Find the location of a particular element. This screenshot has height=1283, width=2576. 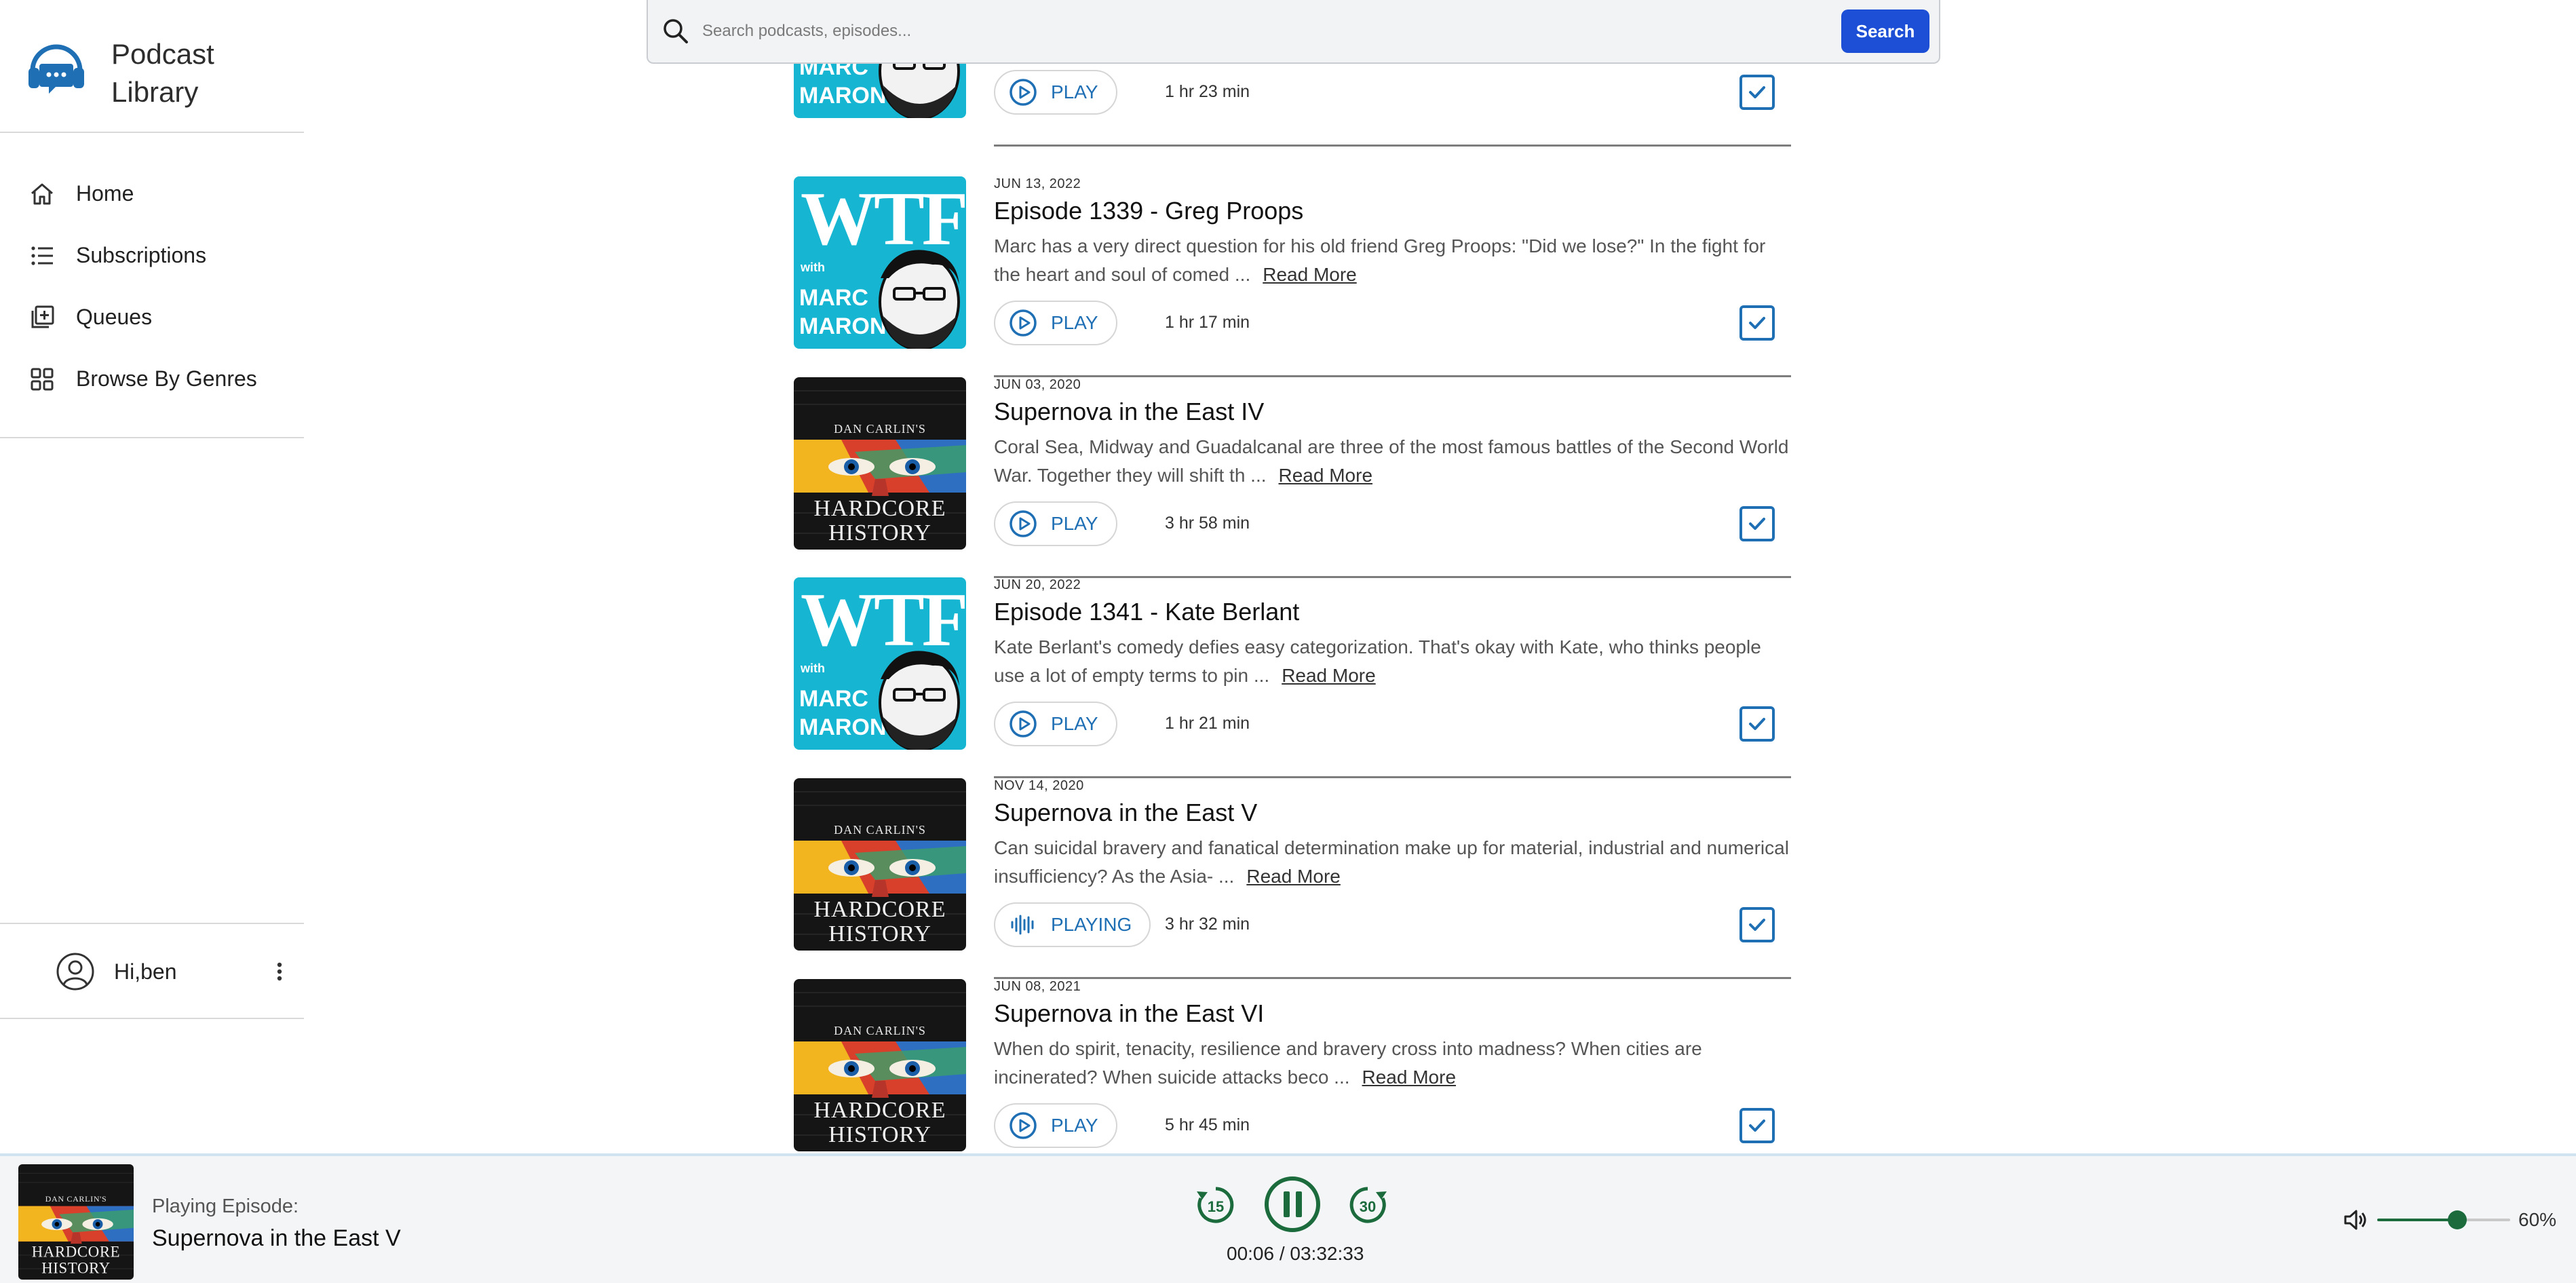

playing-button: PLAYING is located at coordinates (1072, 925).